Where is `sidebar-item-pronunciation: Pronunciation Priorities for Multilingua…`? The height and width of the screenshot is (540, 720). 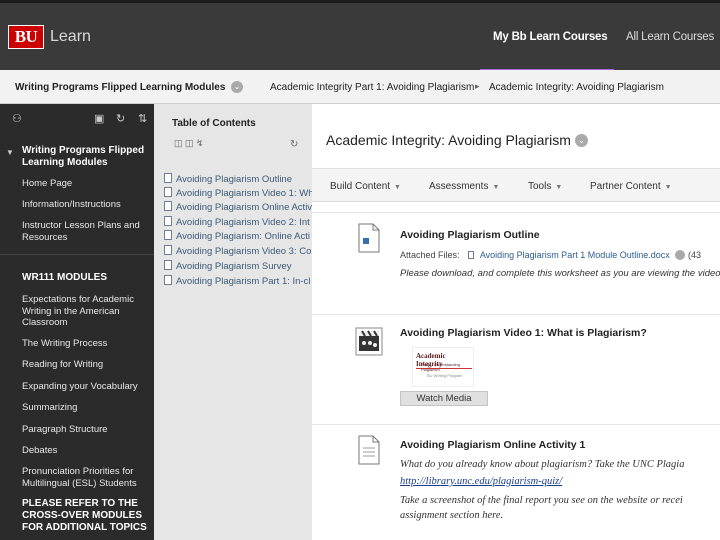 sidebar-item-pronunciation: Pronunciation Priorities for Multilingua… is located at coordinates (86, 477).